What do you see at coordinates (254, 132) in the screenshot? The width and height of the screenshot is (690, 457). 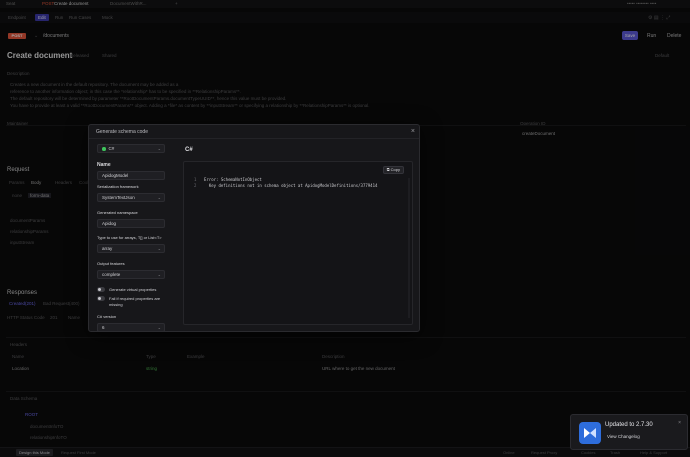 I see `modal-header: Generate schema code ×` at bounding box center [254, 132].